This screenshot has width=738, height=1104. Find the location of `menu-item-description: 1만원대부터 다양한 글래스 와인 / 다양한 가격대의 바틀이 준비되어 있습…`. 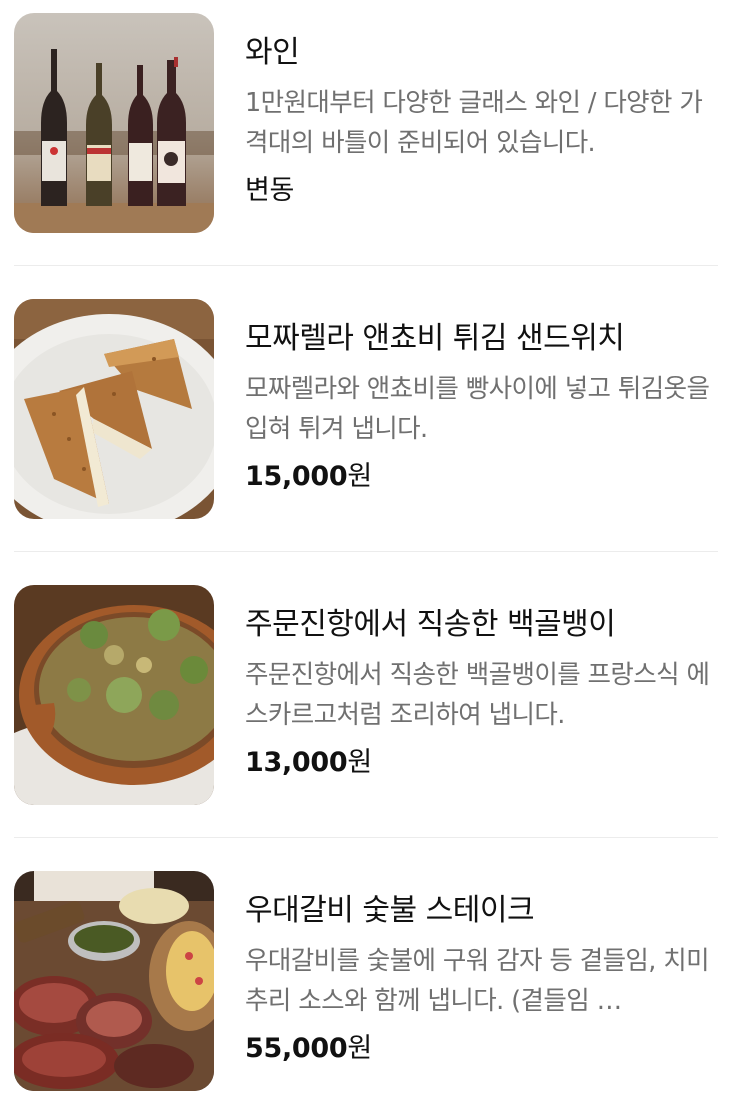

menu-item-description: 1만원대부터 다양한 글래스 와인 / 다양한 가격대의 바틀이 준비되어 있습… is located at coordinates (474, 123).